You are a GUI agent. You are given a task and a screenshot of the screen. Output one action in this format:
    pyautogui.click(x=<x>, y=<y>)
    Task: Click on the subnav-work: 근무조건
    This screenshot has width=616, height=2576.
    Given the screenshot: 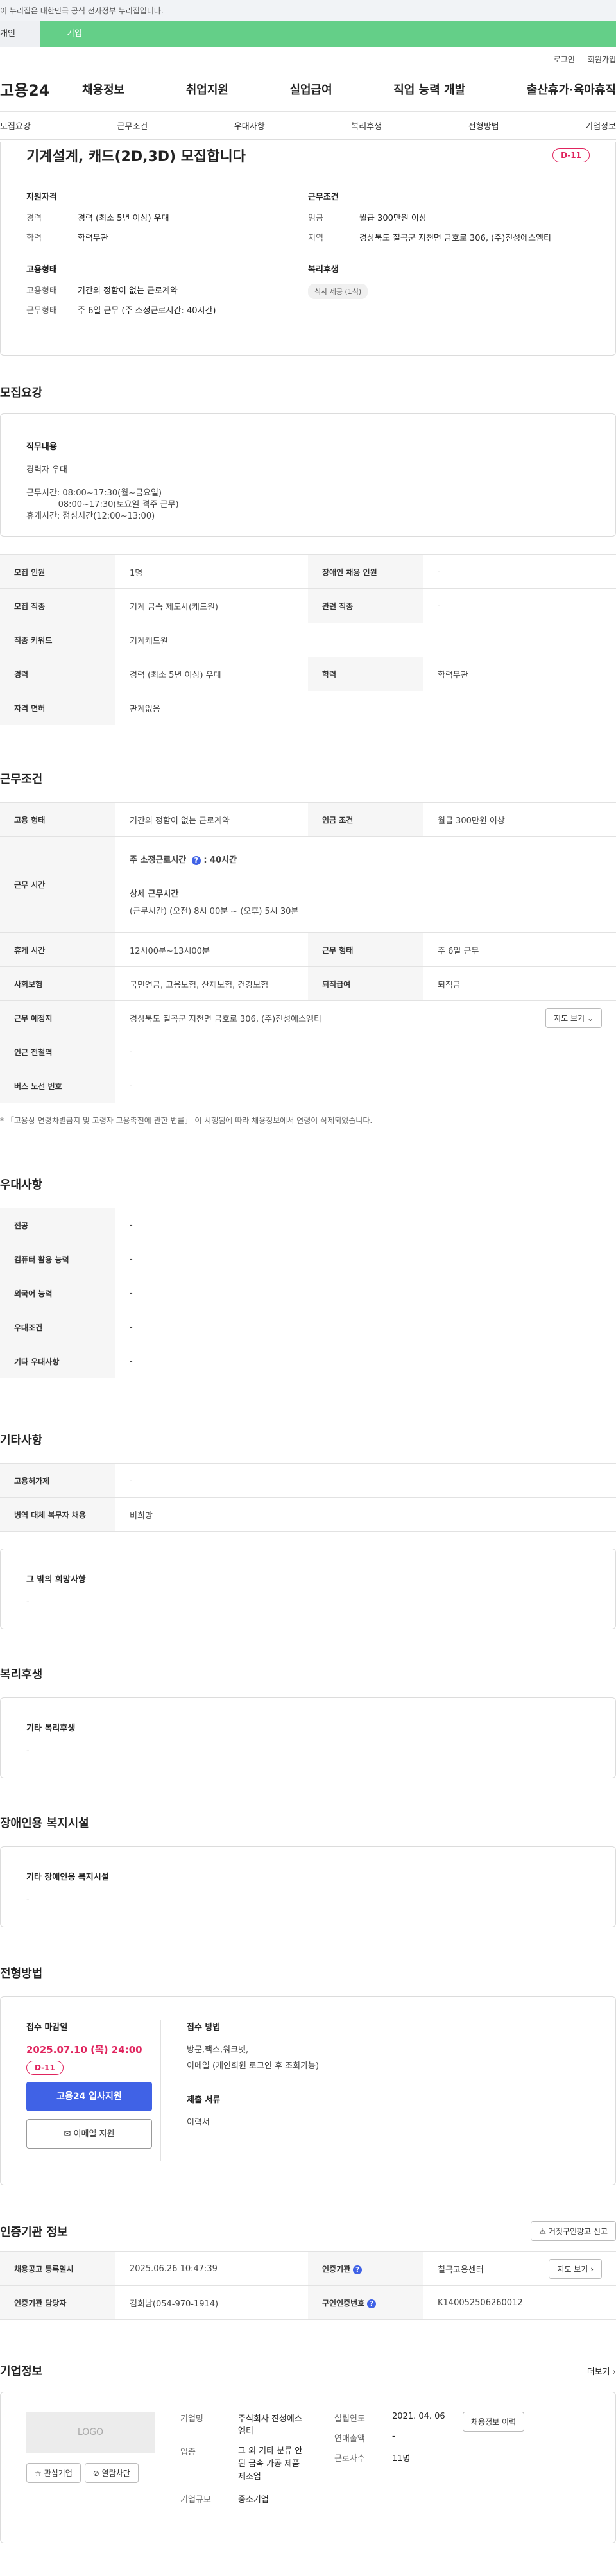 What is the action you would take?
    pyautogui.click(x=133, y=125)
    